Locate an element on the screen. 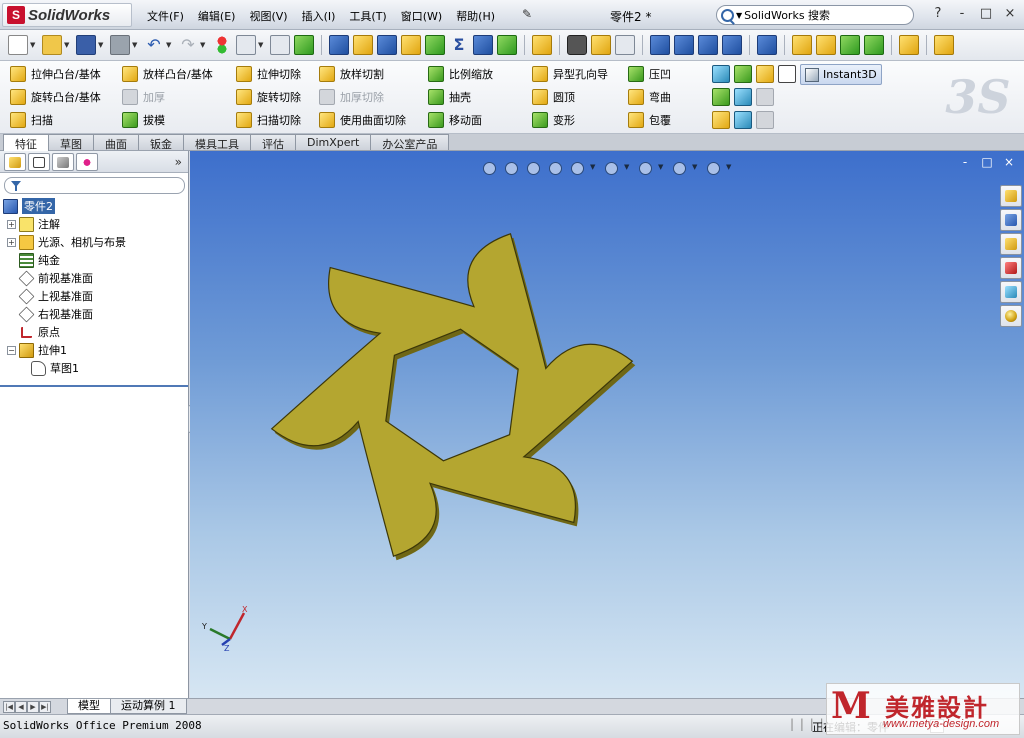 Image resolution: width=1024 pixels, height=738 pixels. solidworks-resources-tab is located at coordinates (1011, 196).